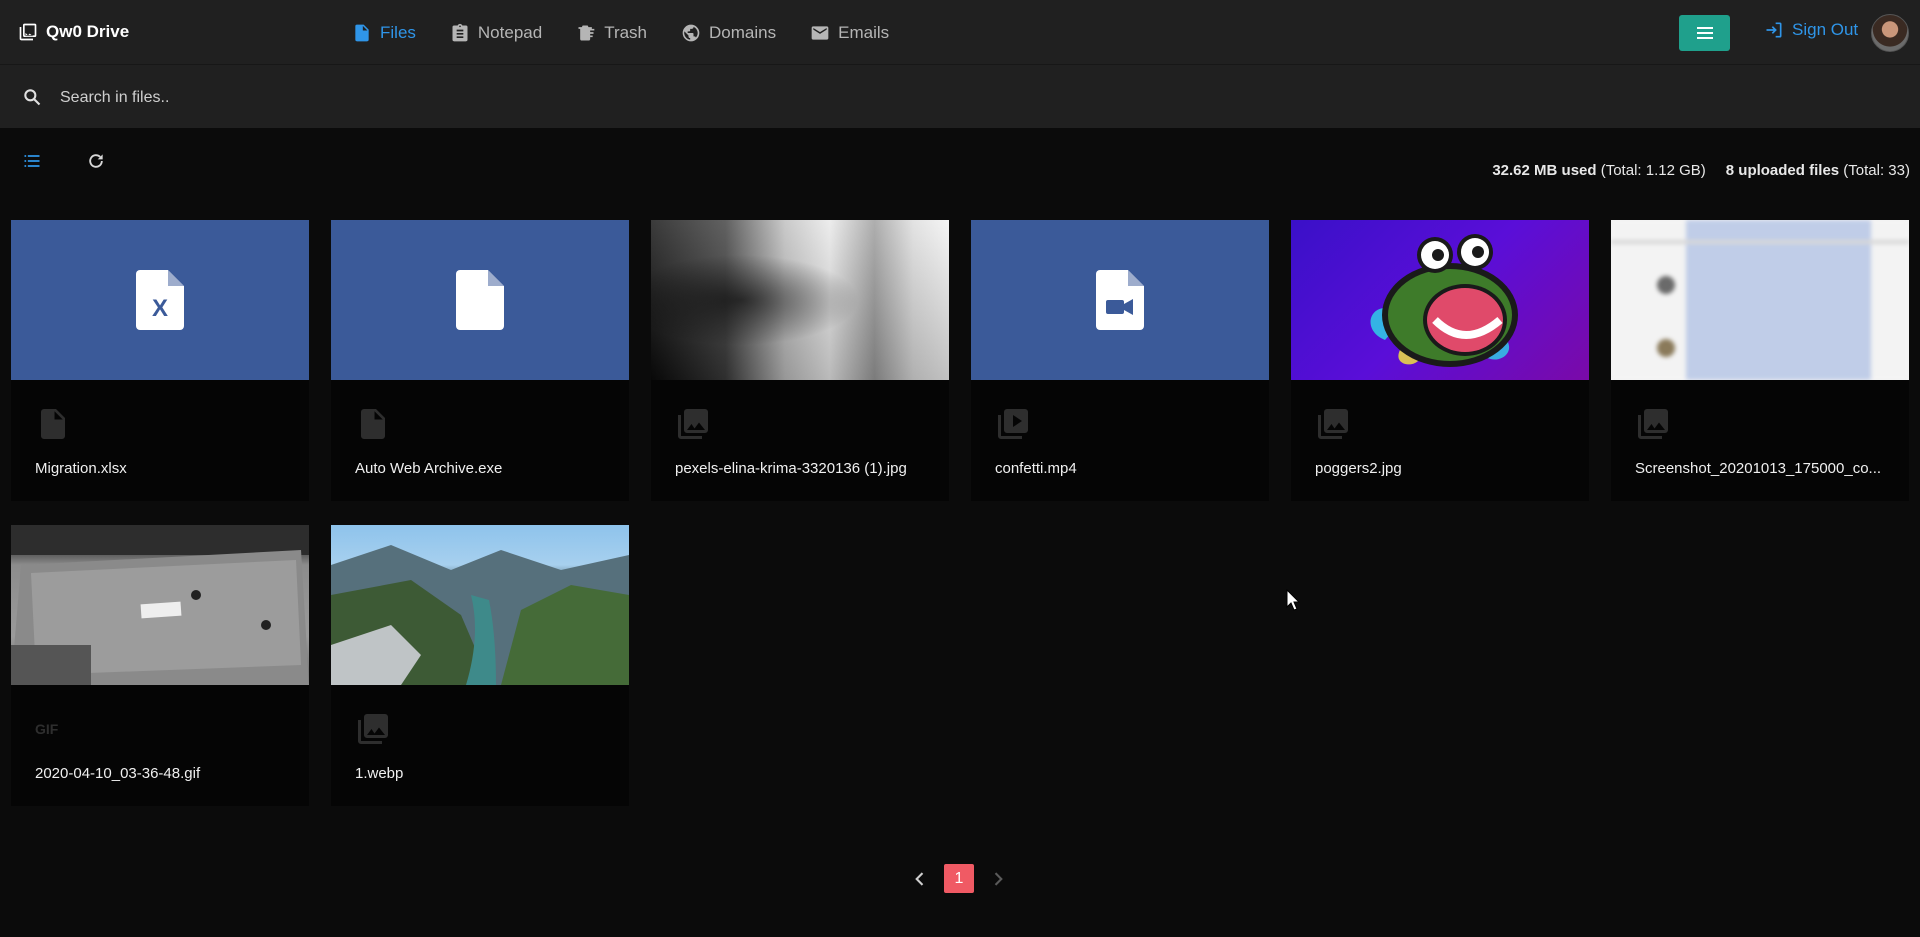 The width and height of the screenshot is (1920, 937). What do you see at coordinates (118, 773) in the screenshot?
I see `file-name: 2020-04-10_03-36-48.gif` at bounding box center [118, 773].